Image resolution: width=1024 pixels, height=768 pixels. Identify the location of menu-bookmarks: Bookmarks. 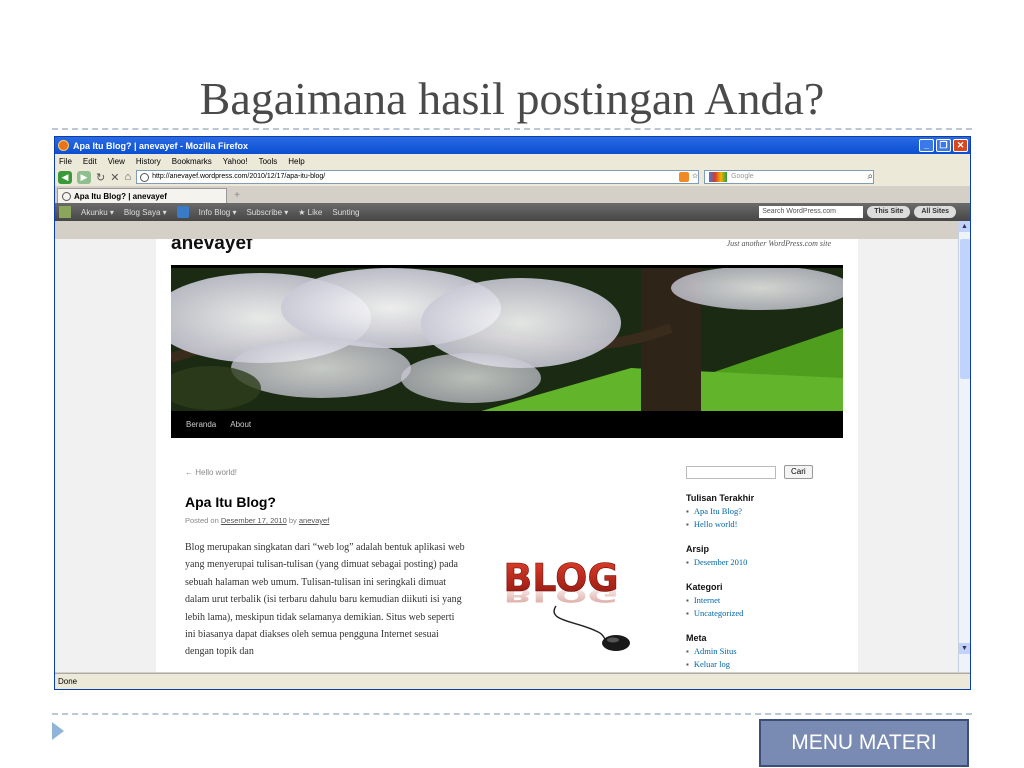
(192, 161).